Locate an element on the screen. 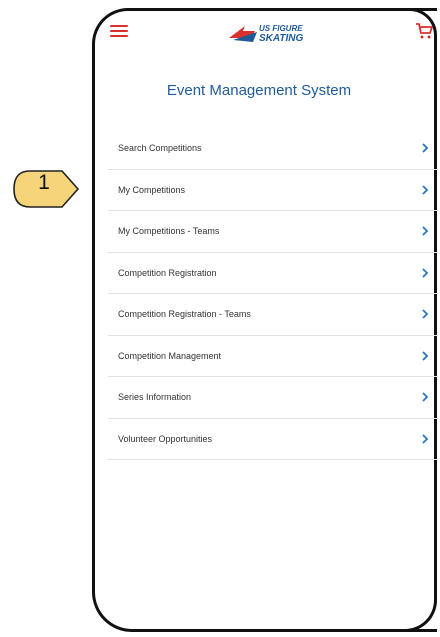 The image size is (440, 637). menu-item-my-competitions-teams: My Competitions - Teams is located at coordinates (273, 232).